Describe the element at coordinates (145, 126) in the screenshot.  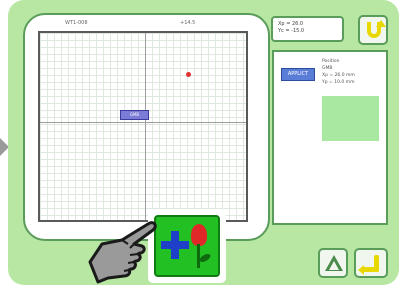
I see `grid-vertical-axis` at that location.